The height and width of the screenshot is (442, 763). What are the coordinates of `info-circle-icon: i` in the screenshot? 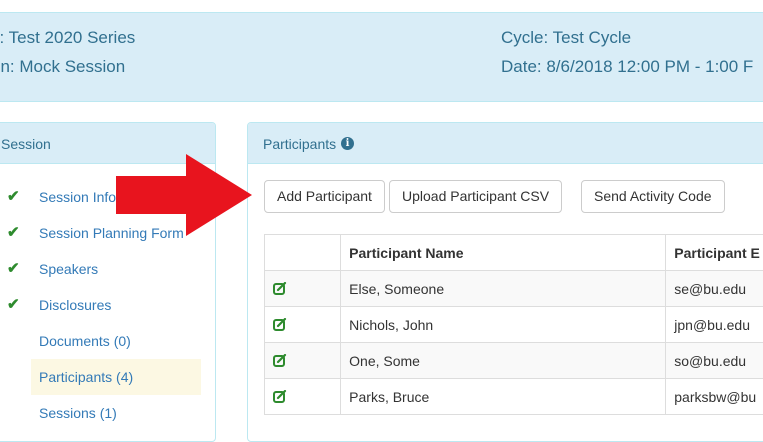 It's located at (347, 143).